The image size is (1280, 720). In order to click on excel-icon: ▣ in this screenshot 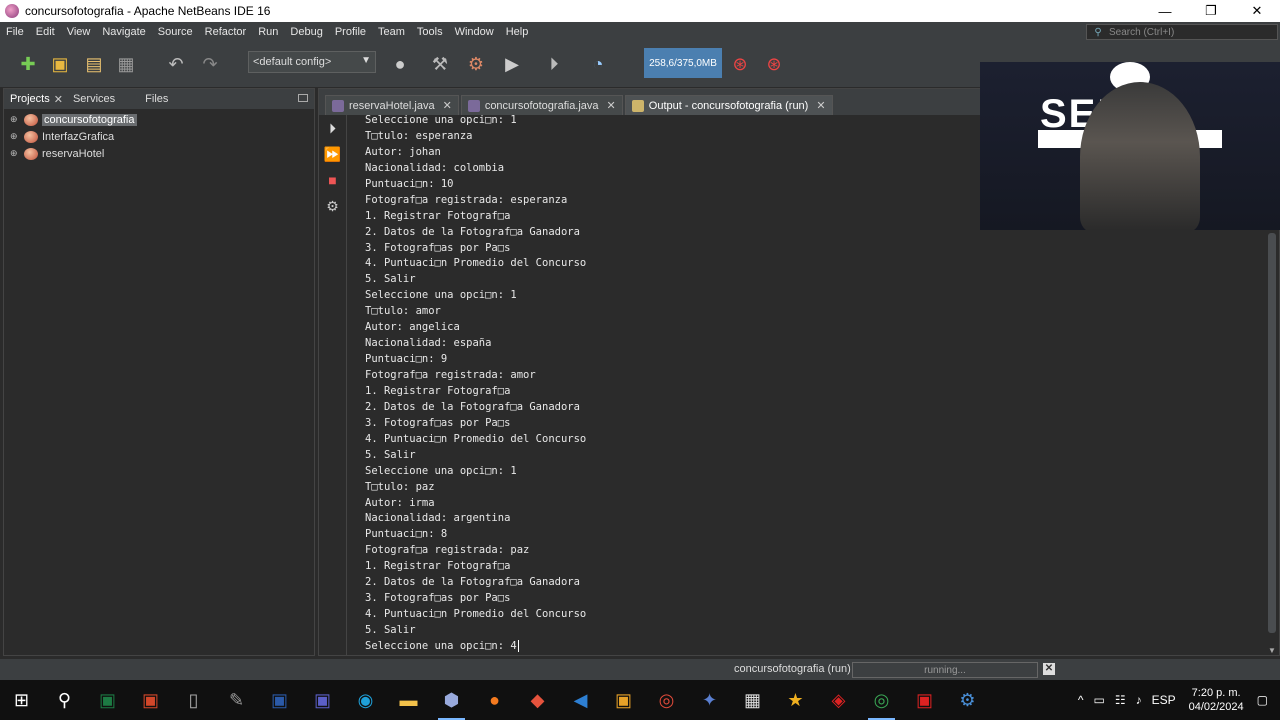, I will do `click(107, 700)`.